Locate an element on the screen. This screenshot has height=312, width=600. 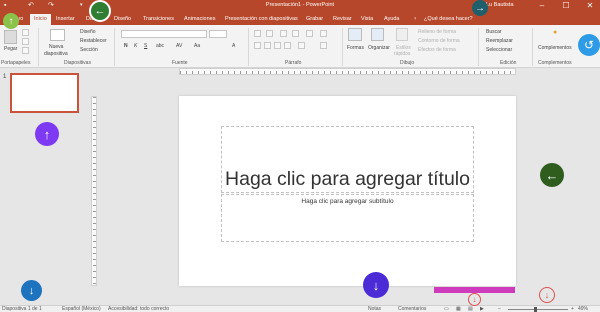
subtitle-placeholder-text: Haga clic para agregar subtítulo is located at coordinates (347, 201).